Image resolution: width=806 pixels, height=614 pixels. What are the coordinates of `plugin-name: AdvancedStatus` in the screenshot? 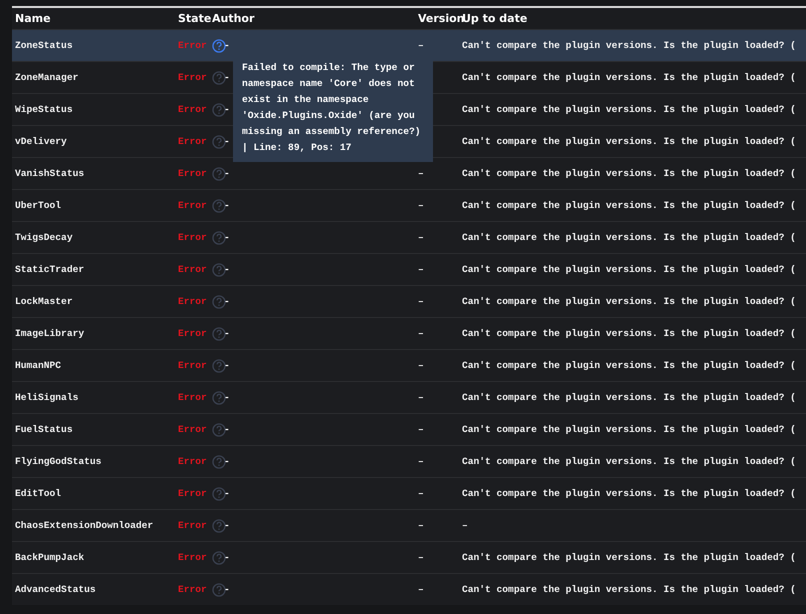 It's located at (56, 589).